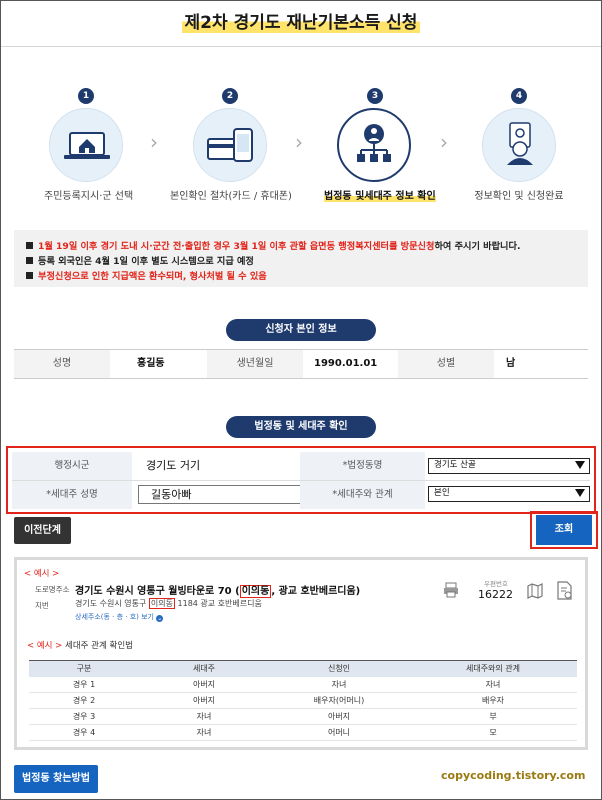 Image resolution: width=602 pixels, height=800 pixels. Describe the element at coordinates (72, 495) in the screenshot. I see `head-name-label: *세대주 성명` at that location.